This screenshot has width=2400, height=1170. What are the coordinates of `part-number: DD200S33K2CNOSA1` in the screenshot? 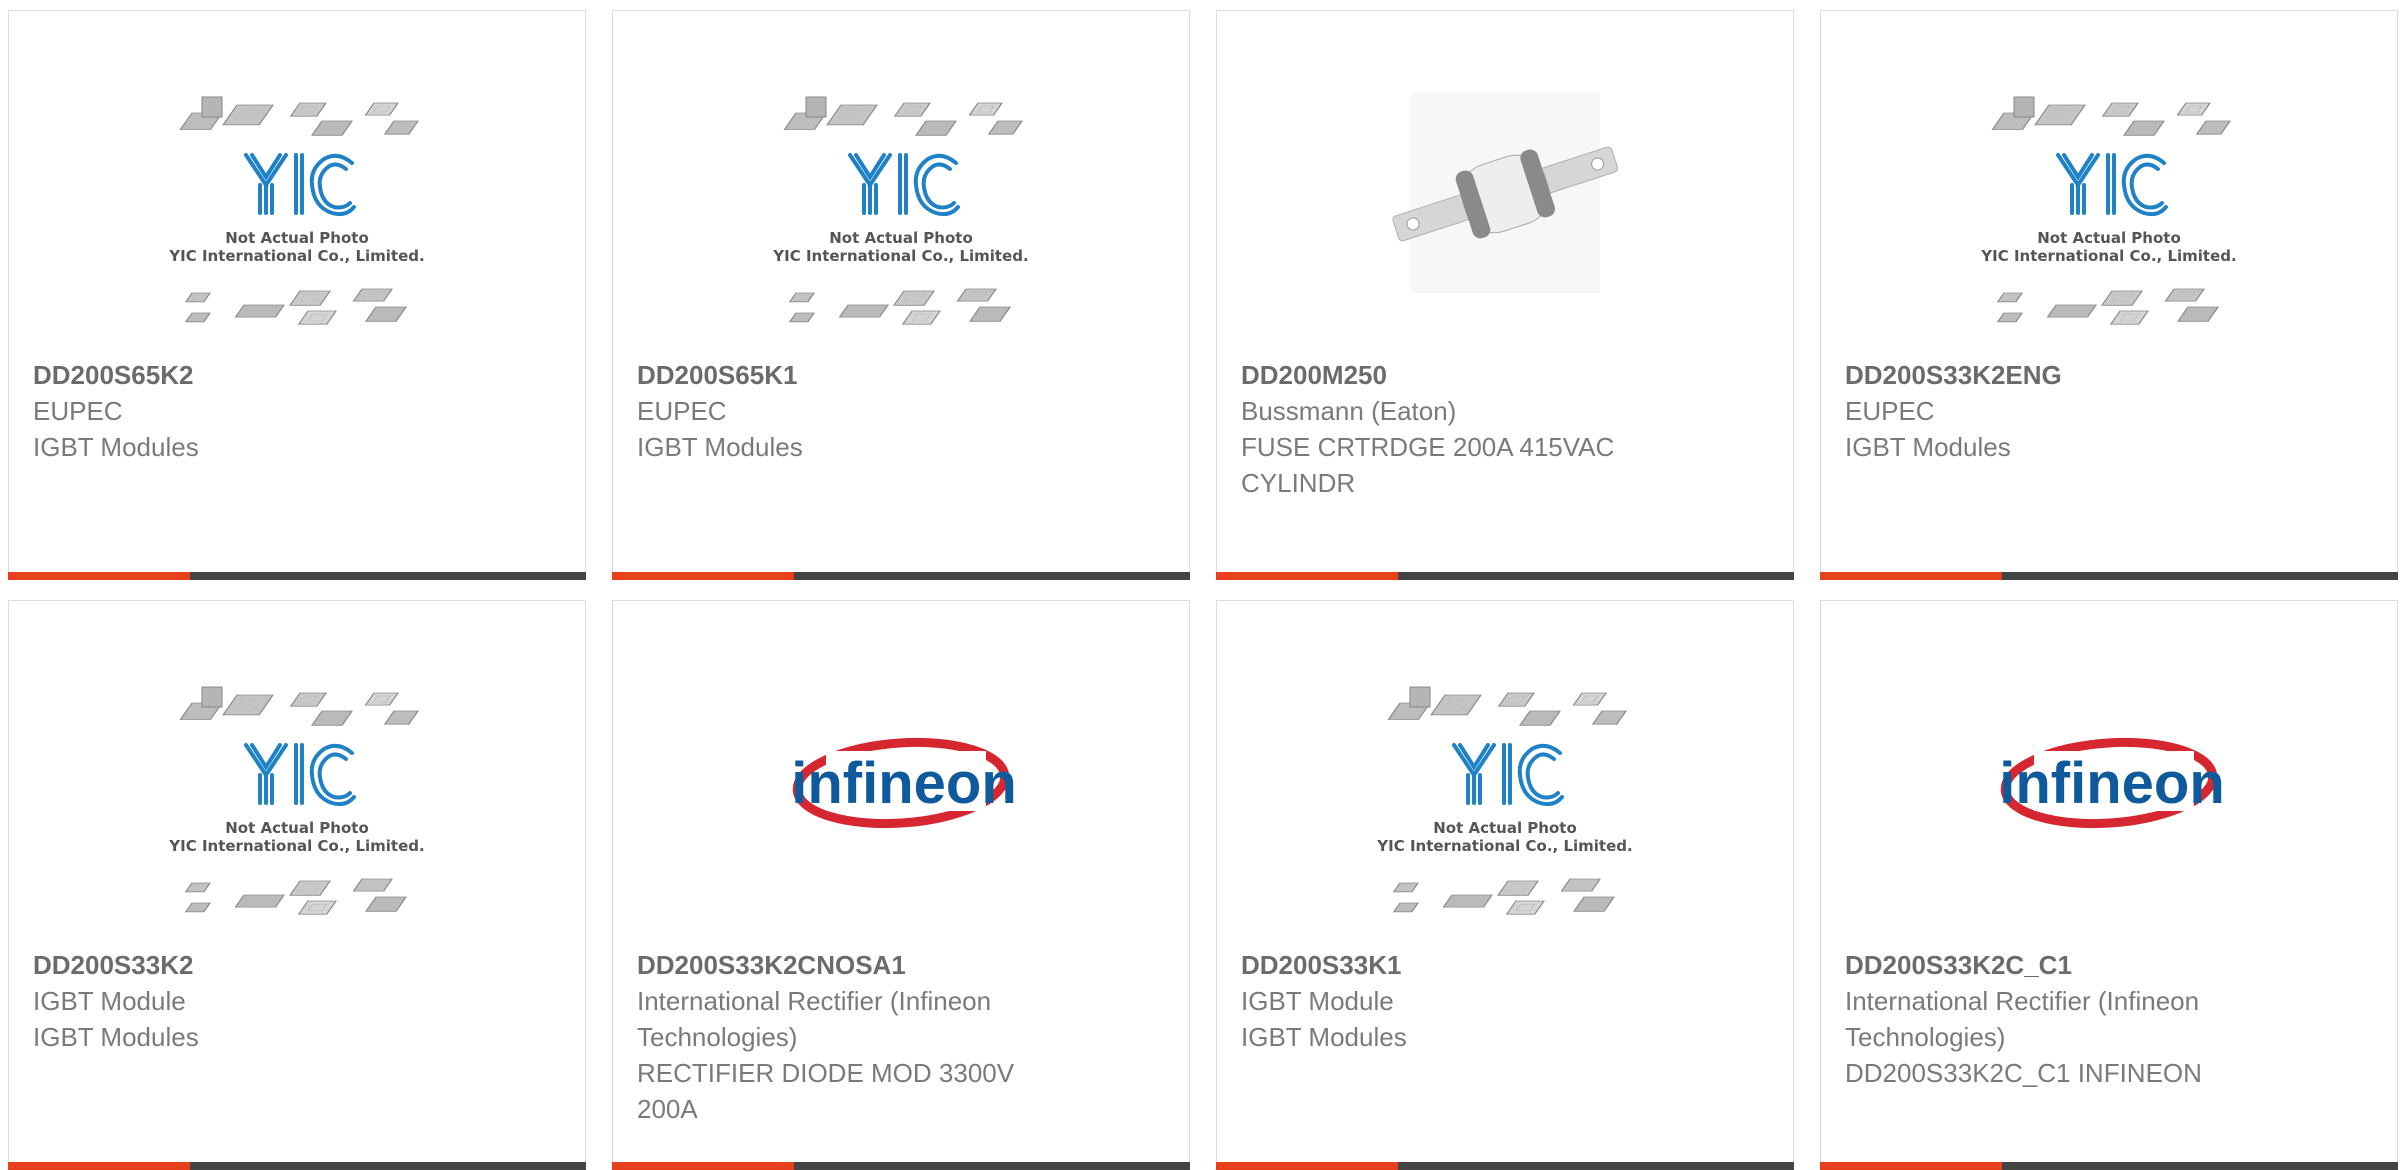 It's located at (853, 965).